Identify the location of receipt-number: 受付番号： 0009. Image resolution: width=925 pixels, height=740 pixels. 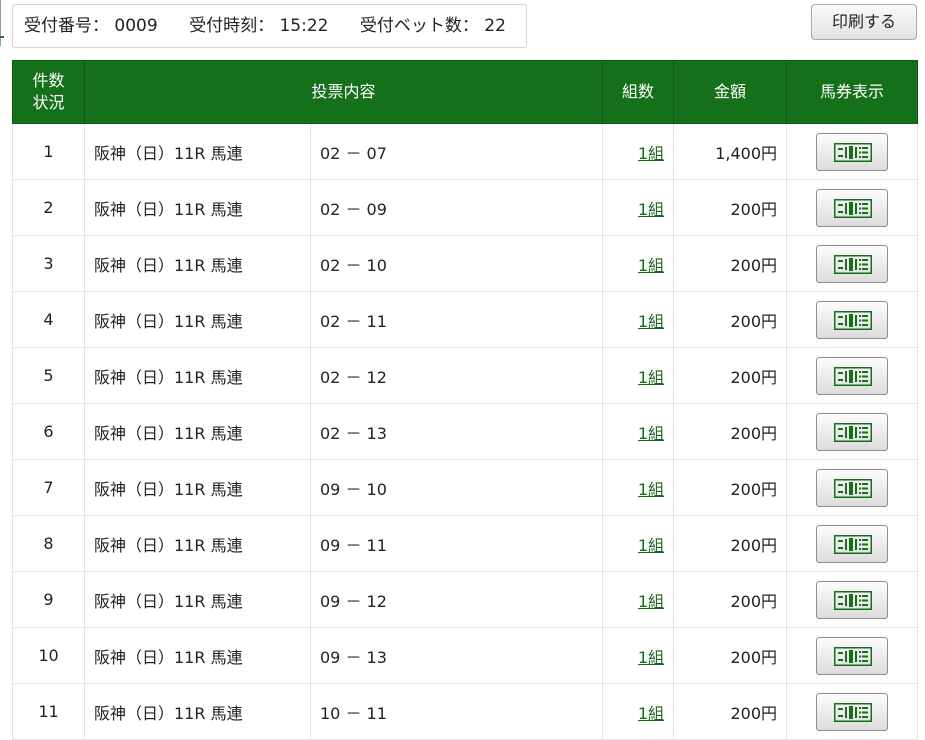
(91, 26).